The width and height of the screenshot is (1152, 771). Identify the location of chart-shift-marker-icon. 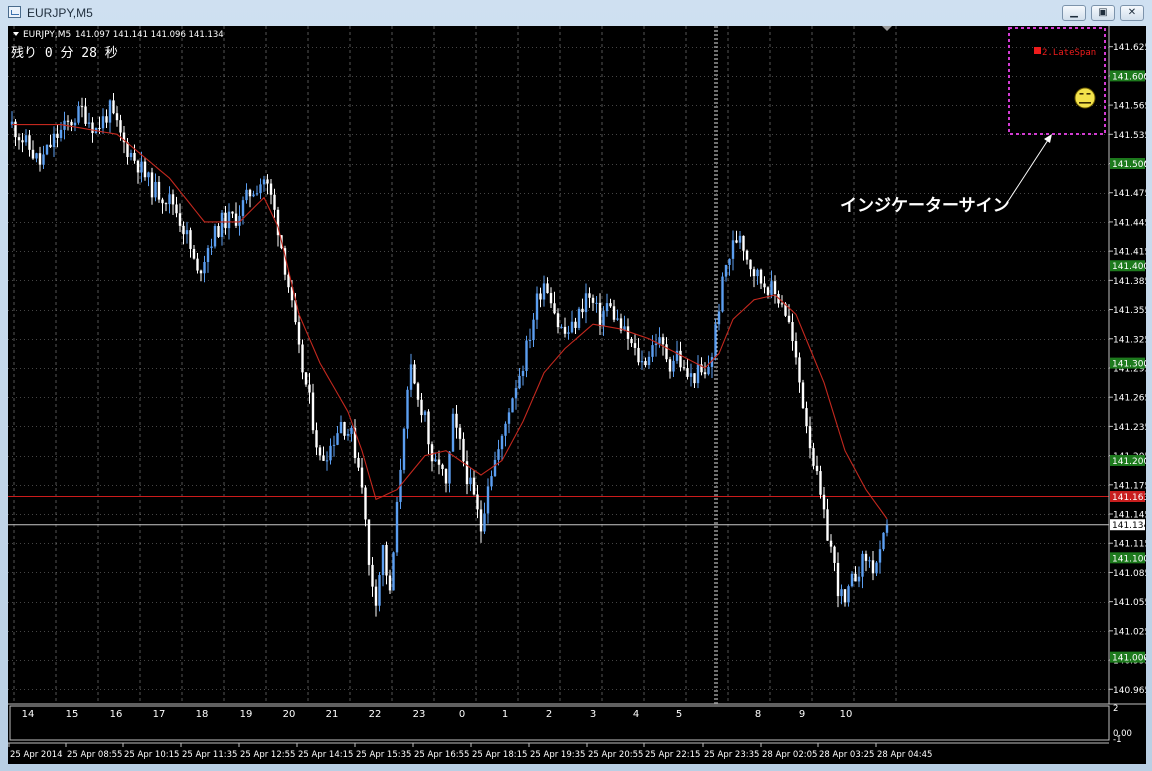
(887, 28).